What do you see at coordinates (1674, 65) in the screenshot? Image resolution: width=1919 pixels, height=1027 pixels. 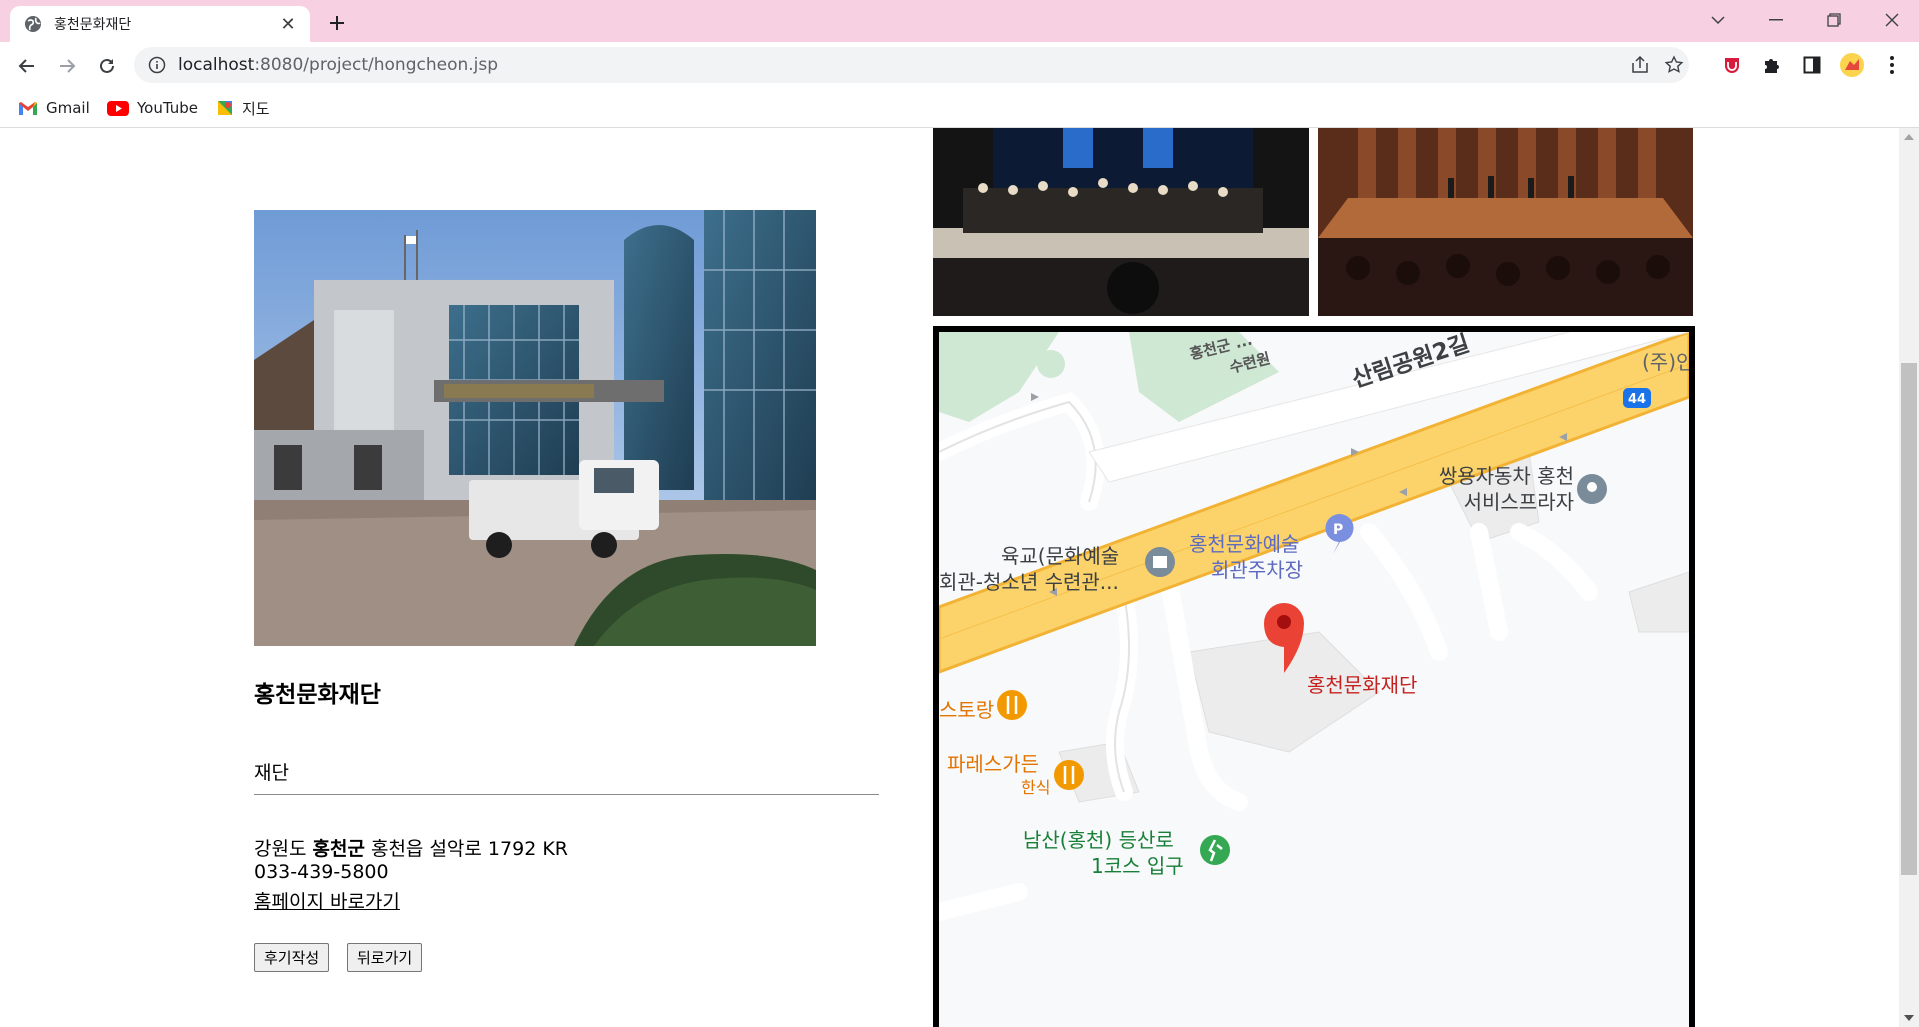 I see `bookmark-star-icon` at bounding box center [1674, 65].